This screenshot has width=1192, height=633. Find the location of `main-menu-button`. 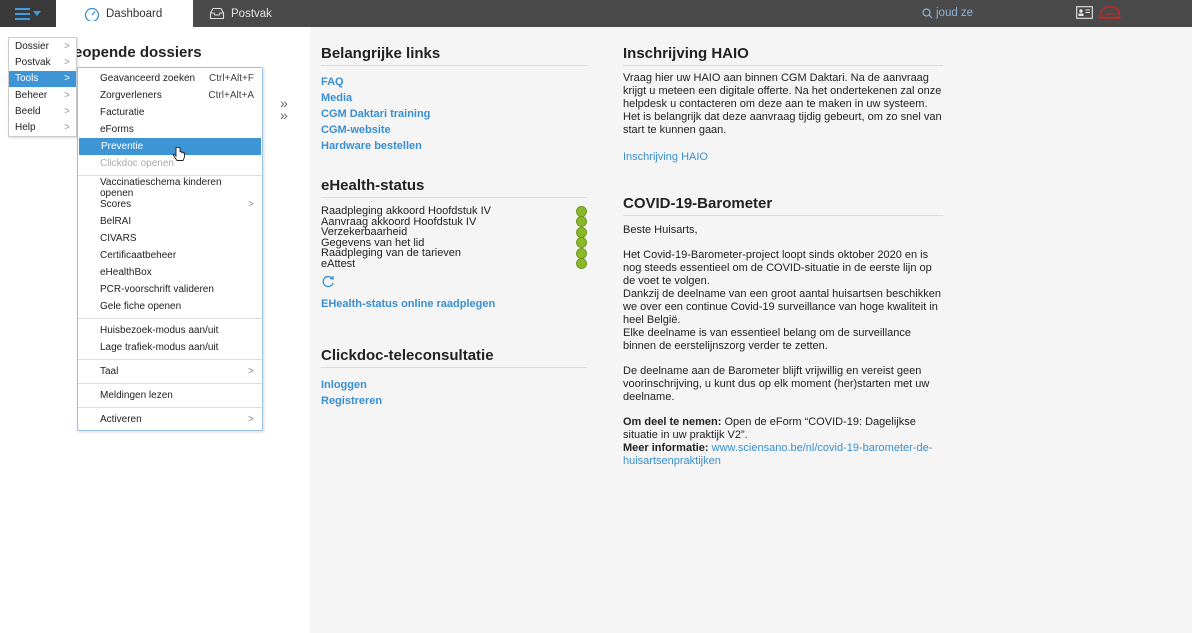

main-menu-button is located at coordinates (28, 13).